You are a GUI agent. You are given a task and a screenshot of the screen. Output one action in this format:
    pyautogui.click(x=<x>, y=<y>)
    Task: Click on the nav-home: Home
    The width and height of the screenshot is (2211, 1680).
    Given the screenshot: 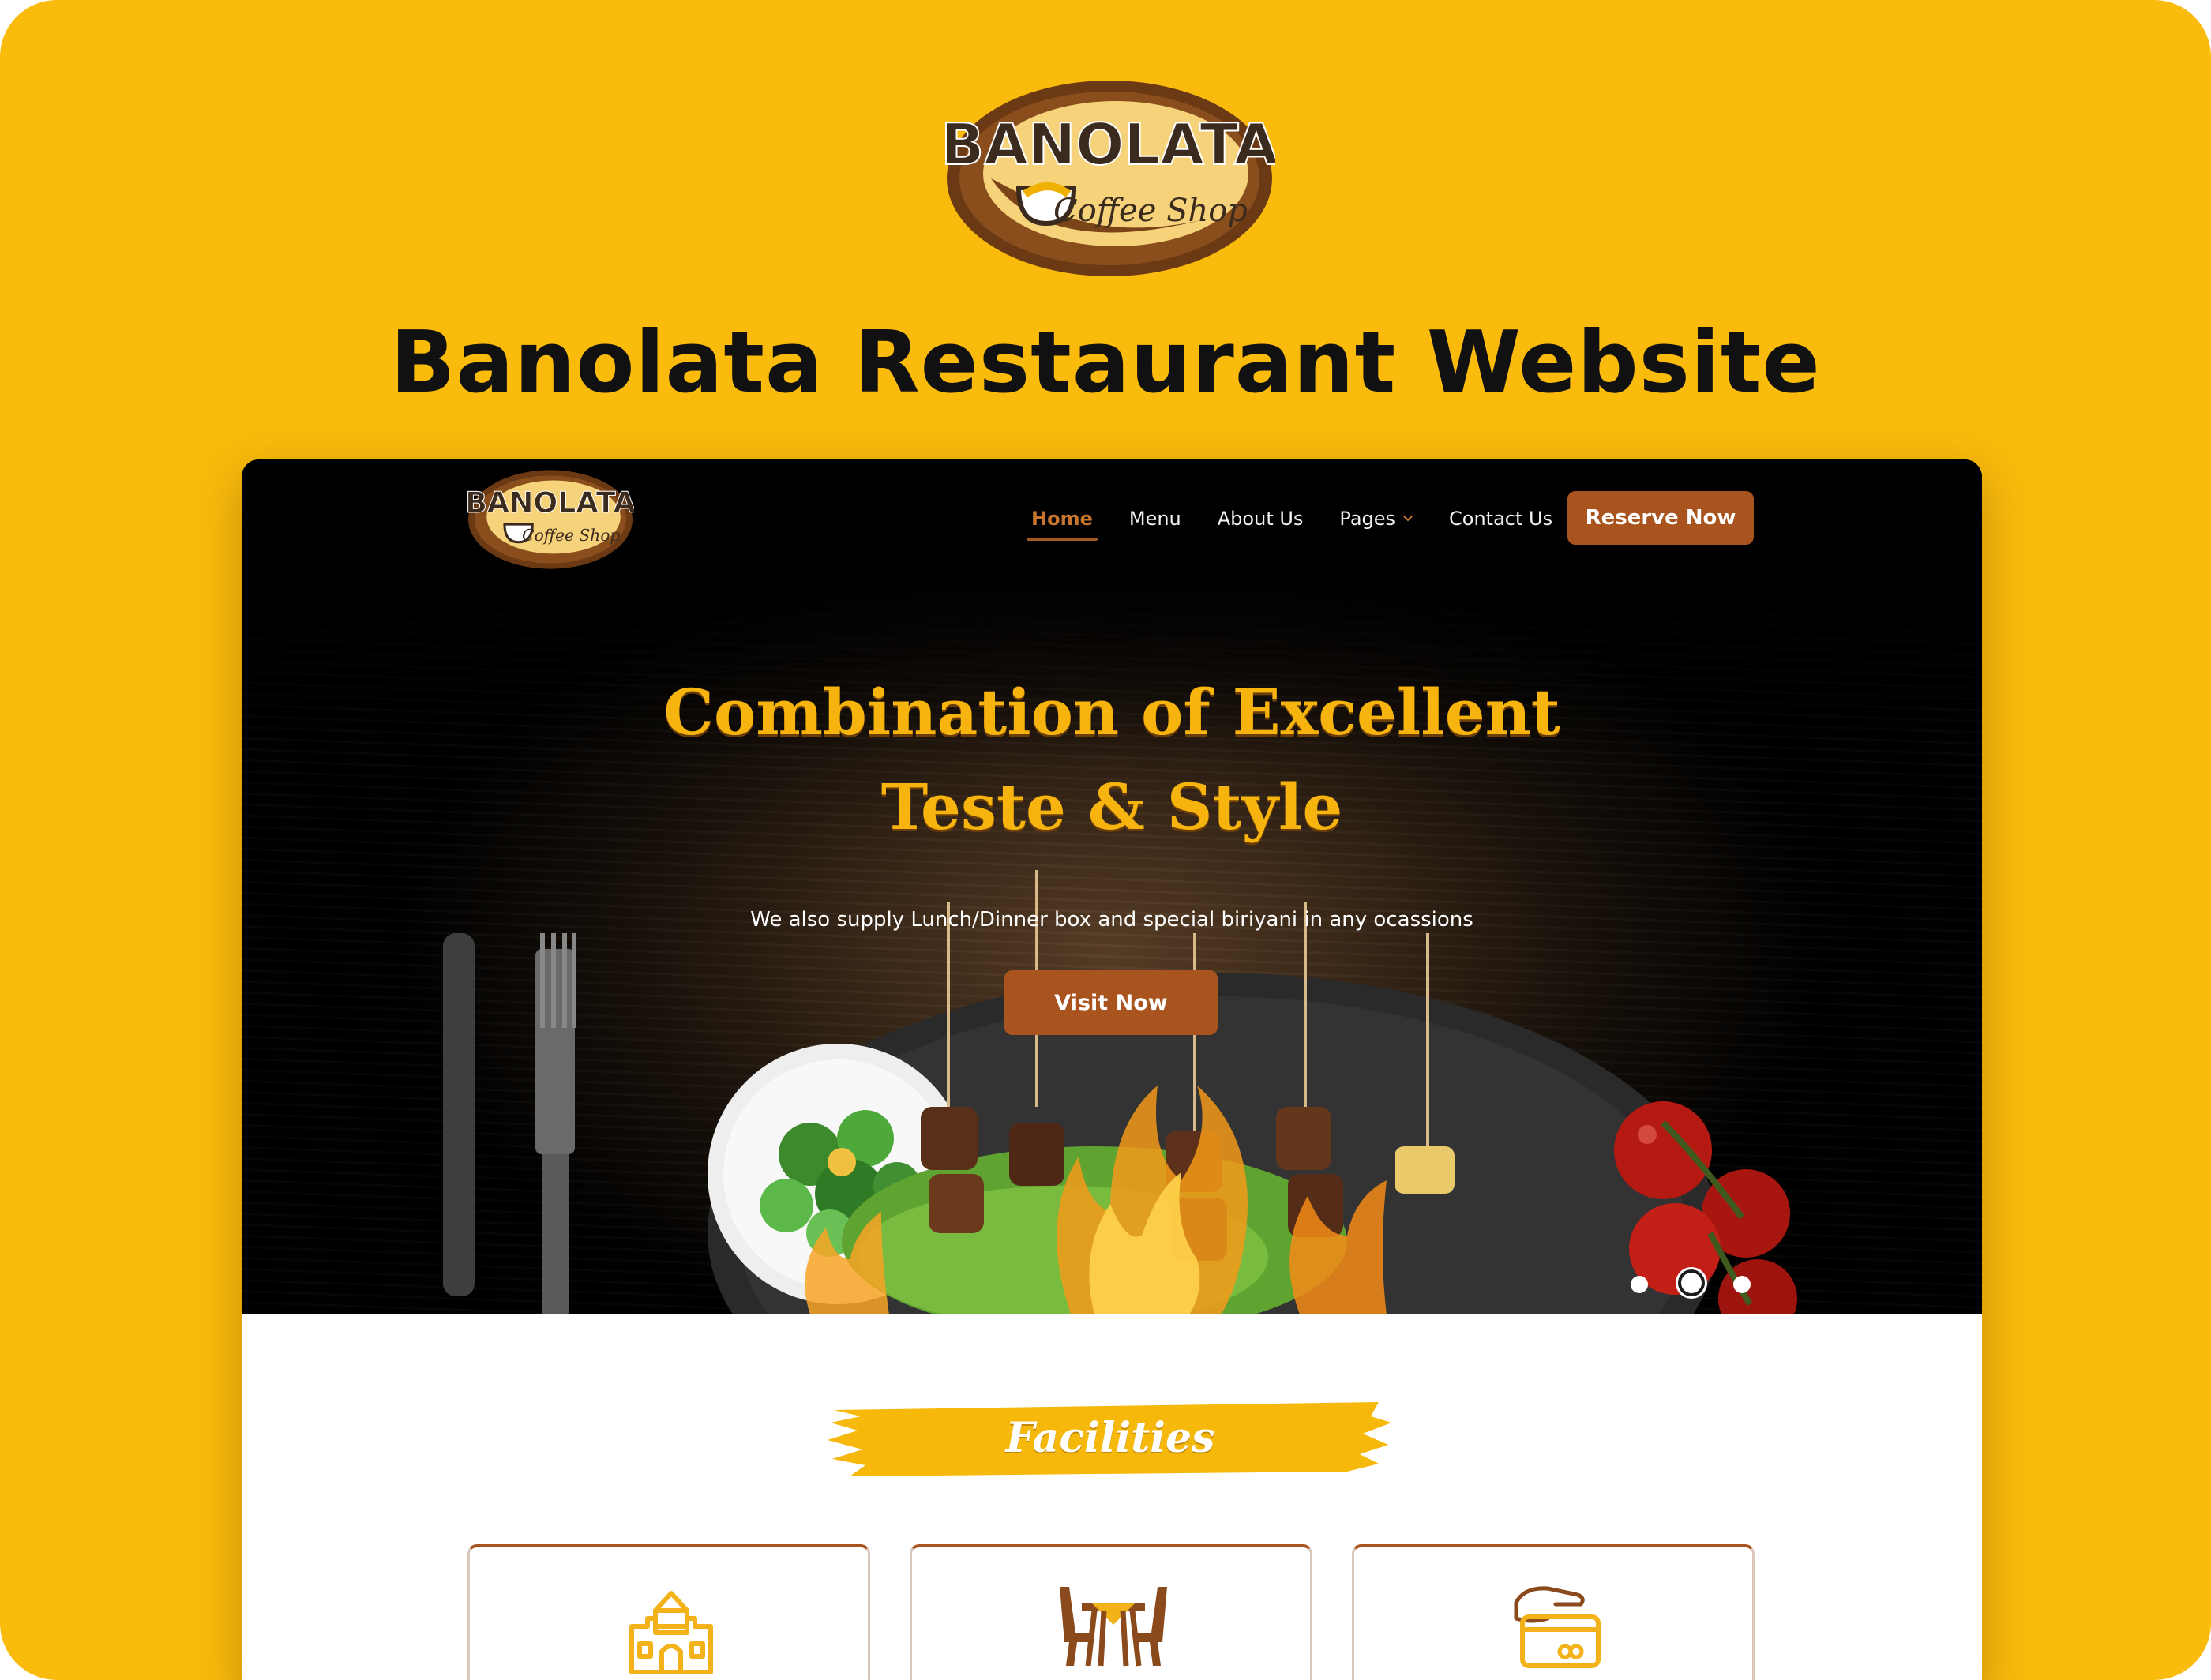 What is the action you would take?
    pyautogui.click(x=1062, y=524)
    